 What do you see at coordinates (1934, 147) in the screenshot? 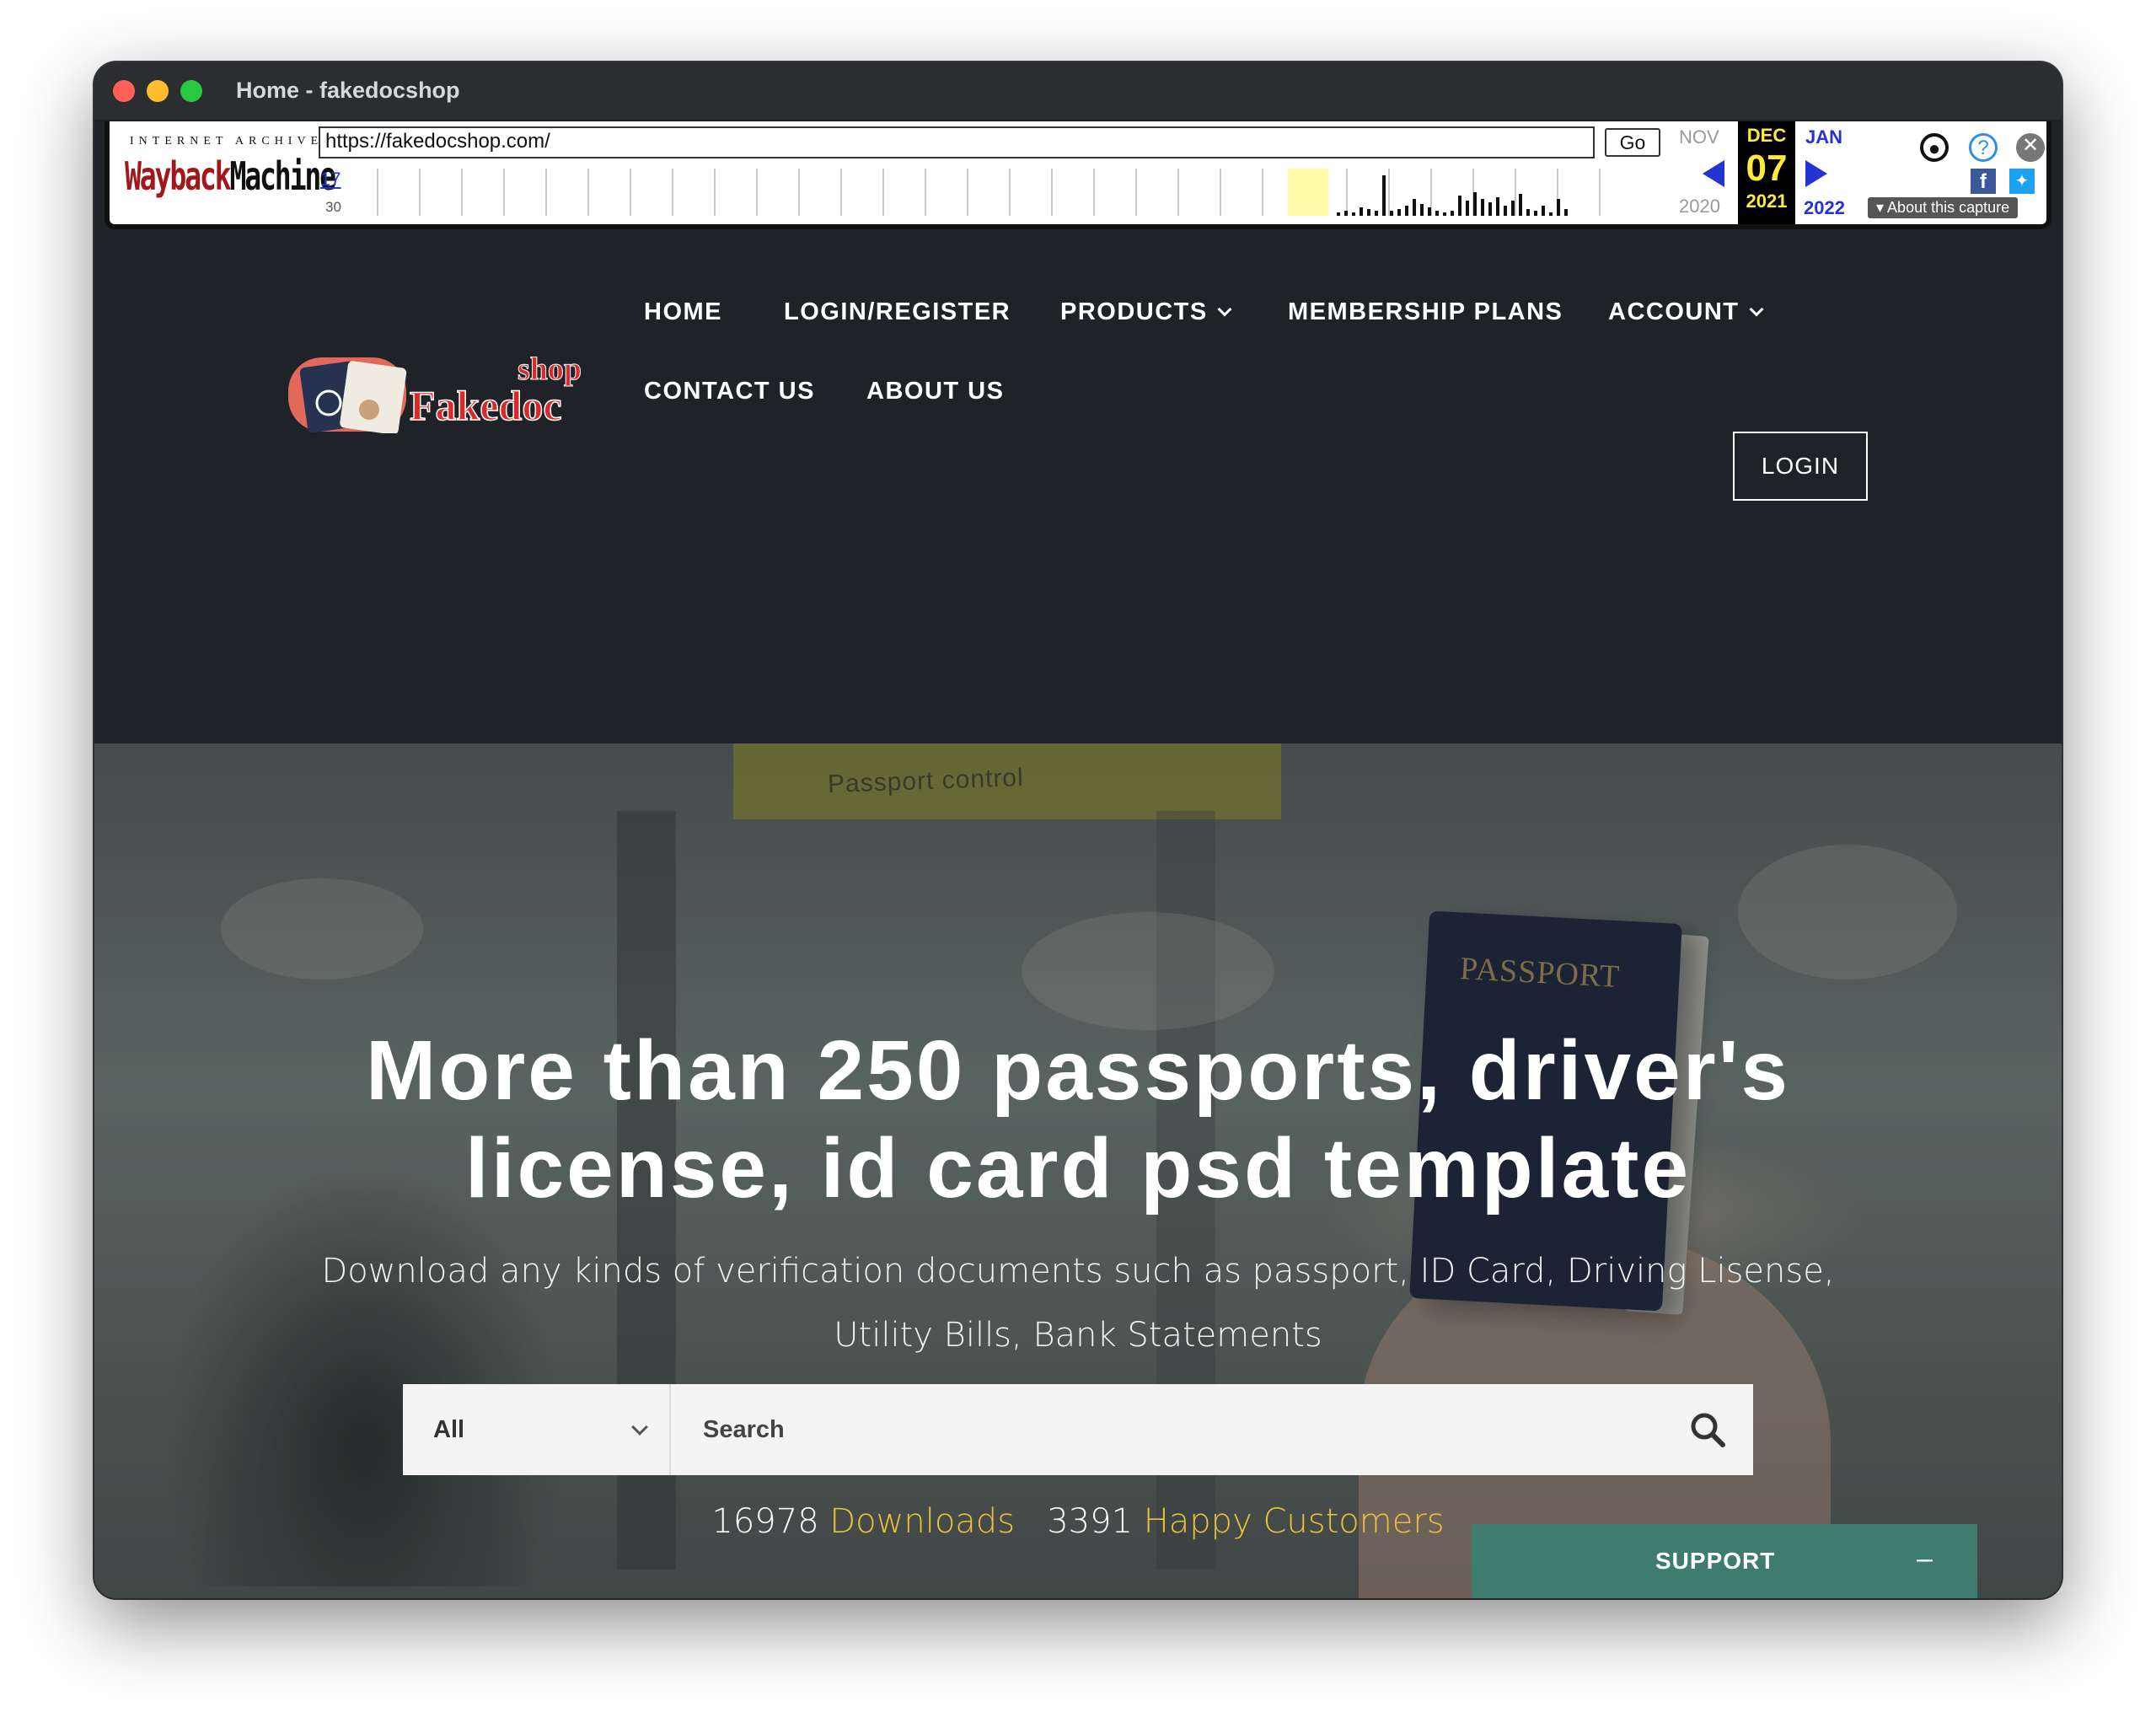
I see `user-icon: ●` at bounding box center [1934, 147].